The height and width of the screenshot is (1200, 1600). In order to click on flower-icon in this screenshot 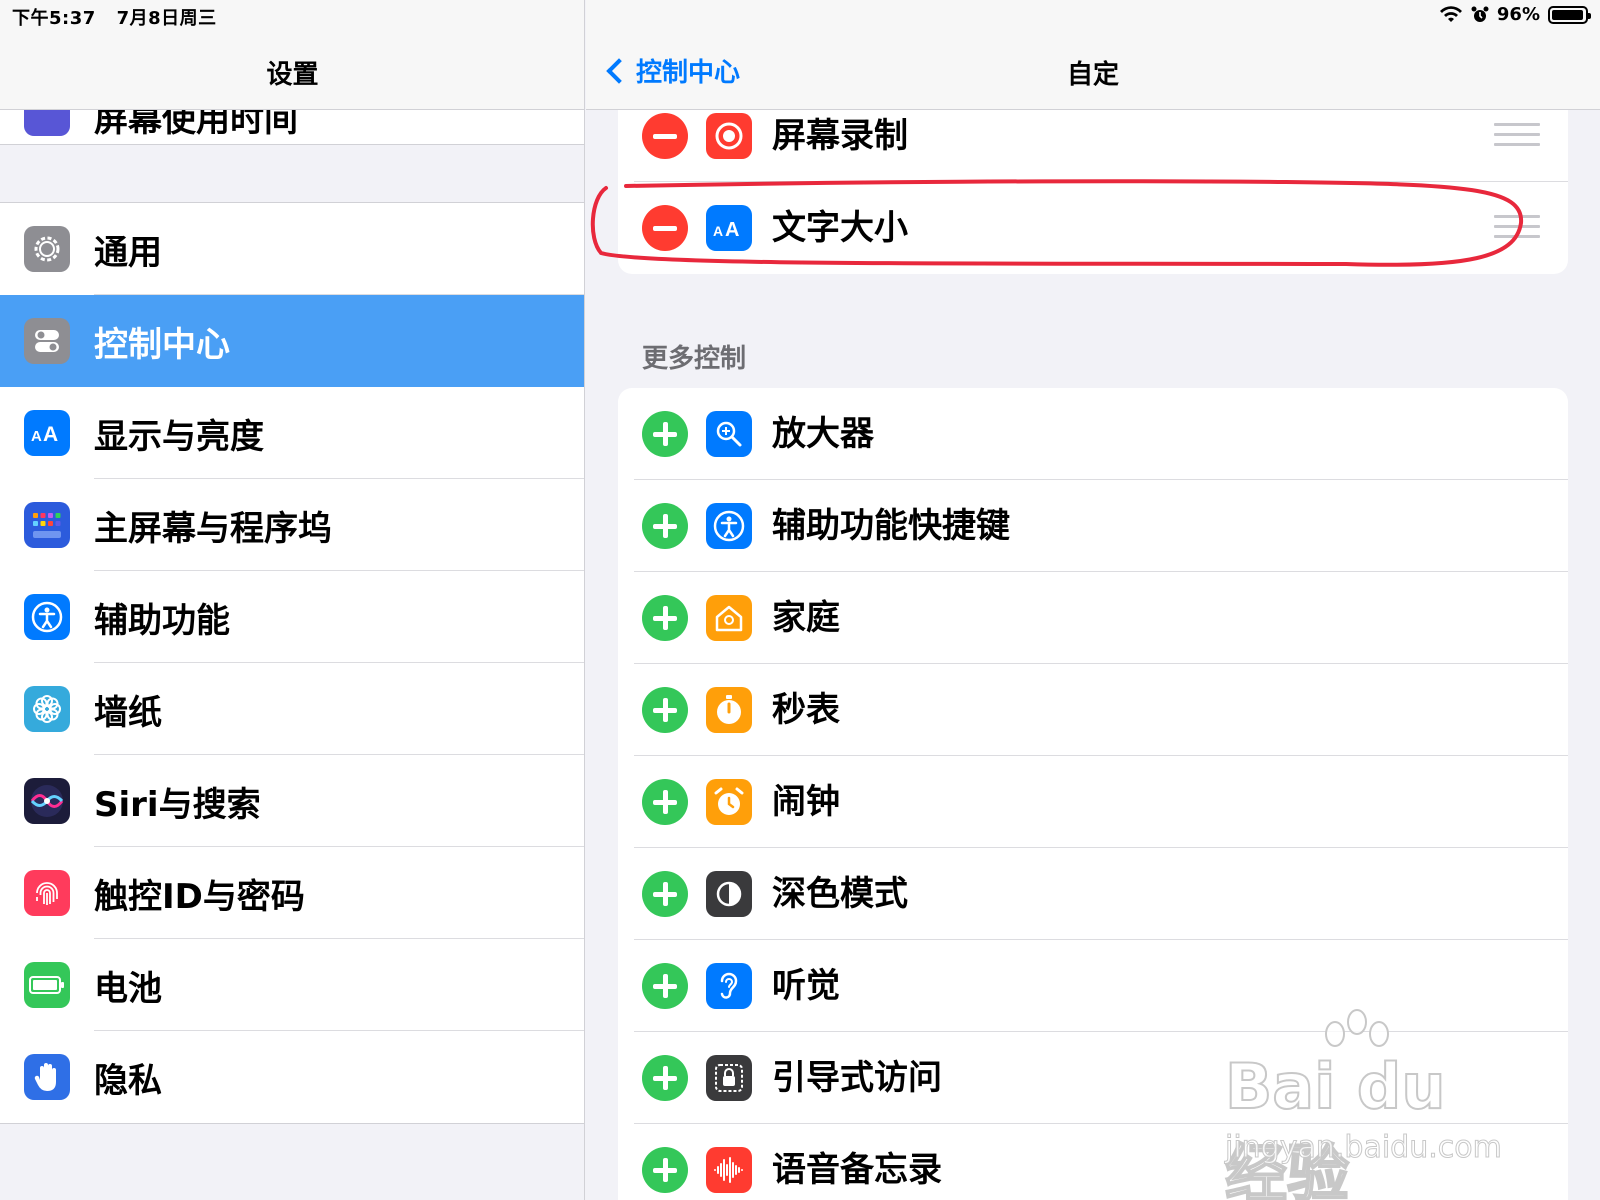, I will do `click(47, 709)`.